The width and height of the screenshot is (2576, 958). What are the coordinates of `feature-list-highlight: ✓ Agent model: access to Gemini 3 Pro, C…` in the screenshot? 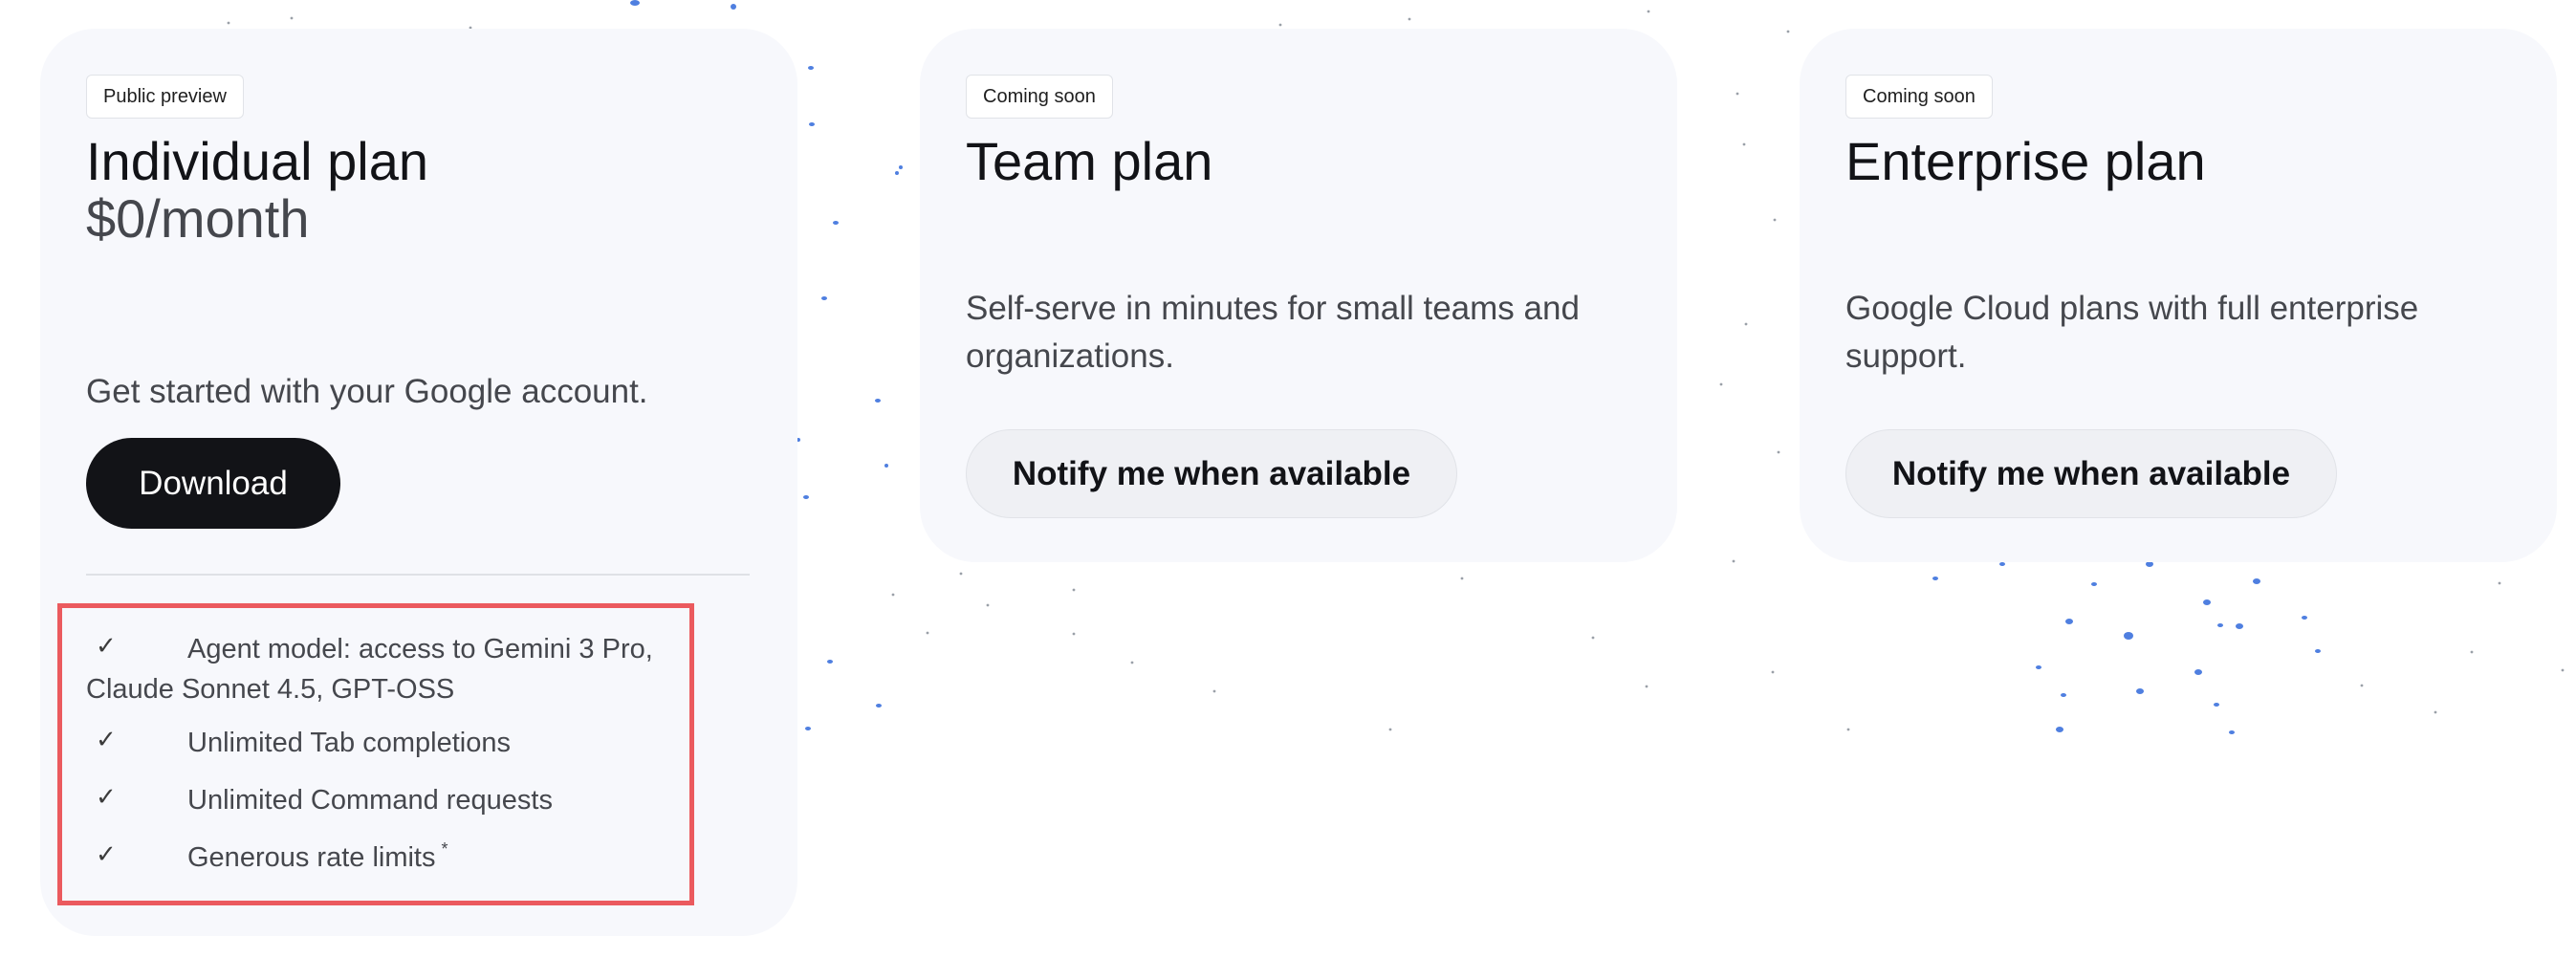 It's located at (375, 754).